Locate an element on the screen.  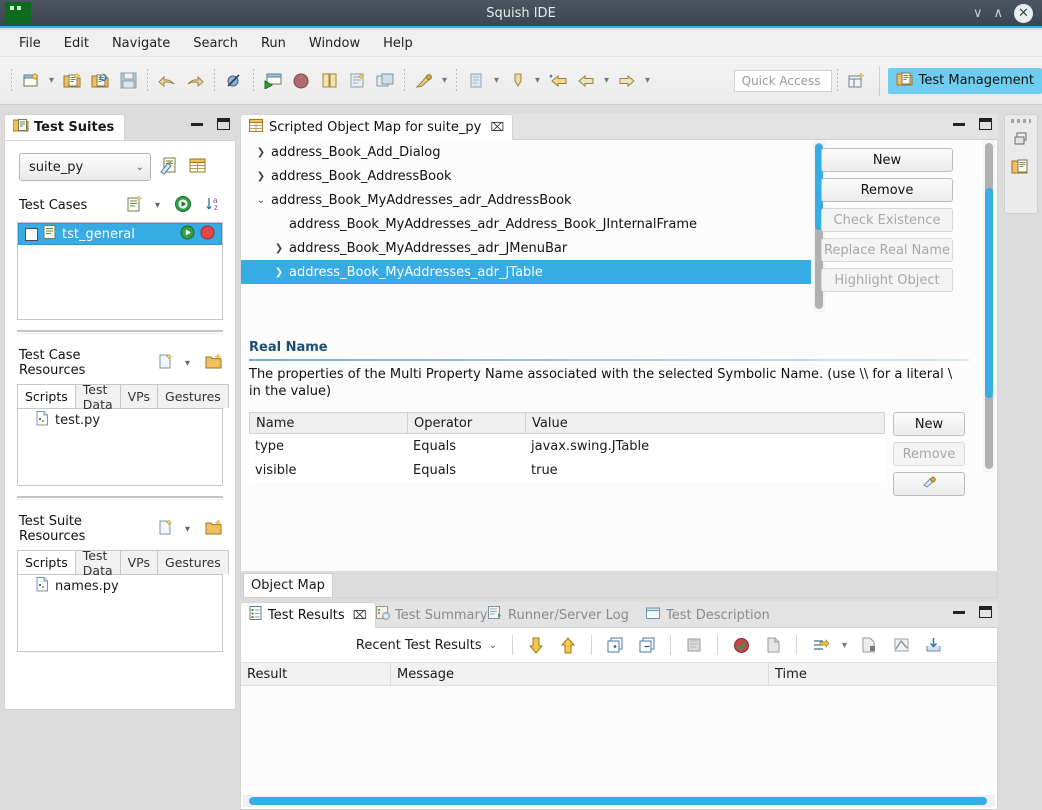
quick-access-input: Quick Access is located at coordinates (782, 80).